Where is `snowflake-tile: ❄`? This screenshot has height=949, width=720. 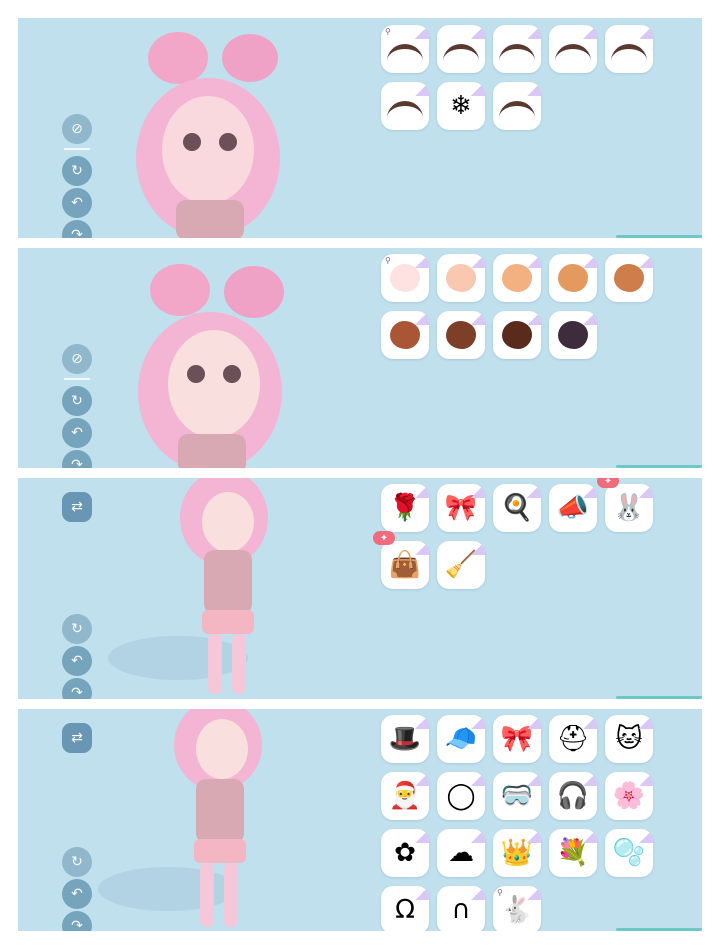 snowflake-tile: ❄ is located at coordinates (461, 106).